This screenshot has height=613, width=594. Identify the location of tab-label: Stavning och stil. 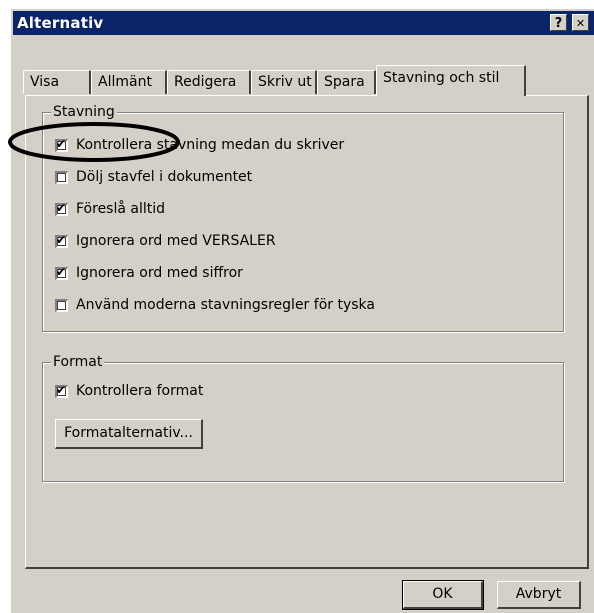
(441, 78).